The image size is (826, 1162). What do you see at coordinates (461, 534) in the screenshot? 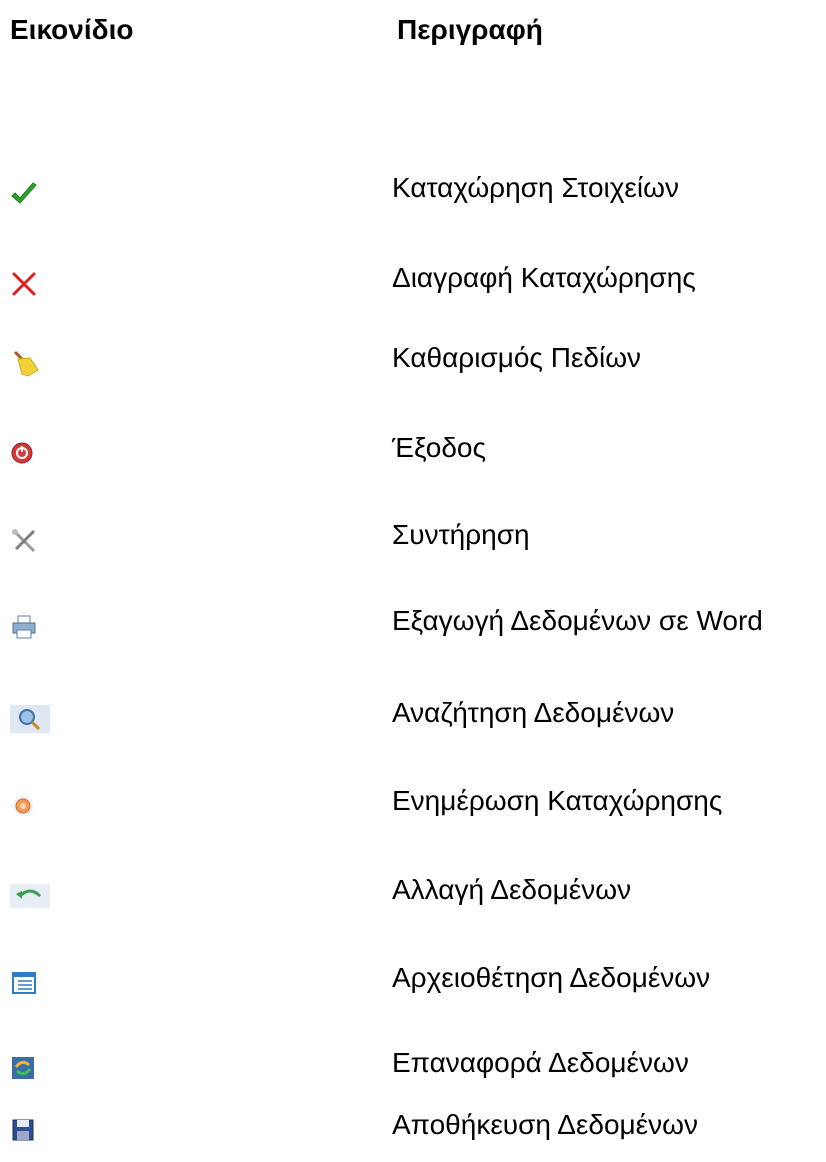
I see `legend-label: Συντήρηση` at bounding box center [461, 534].